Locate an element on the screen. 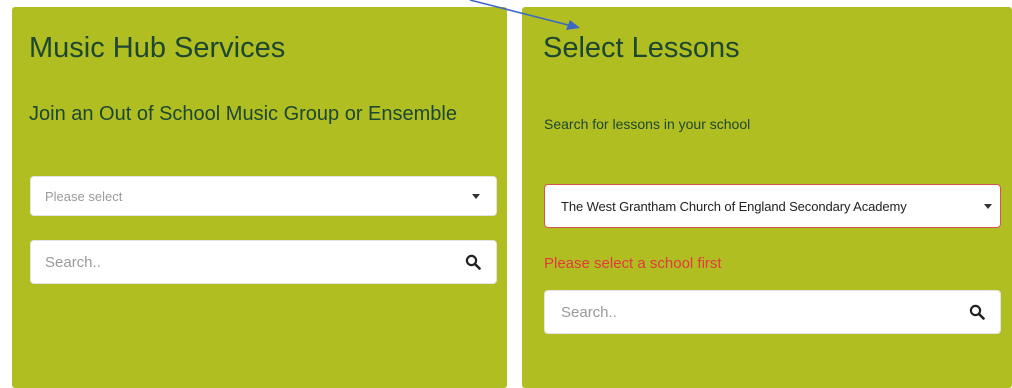  lessons-search-input is located at coordinates (763, 312).